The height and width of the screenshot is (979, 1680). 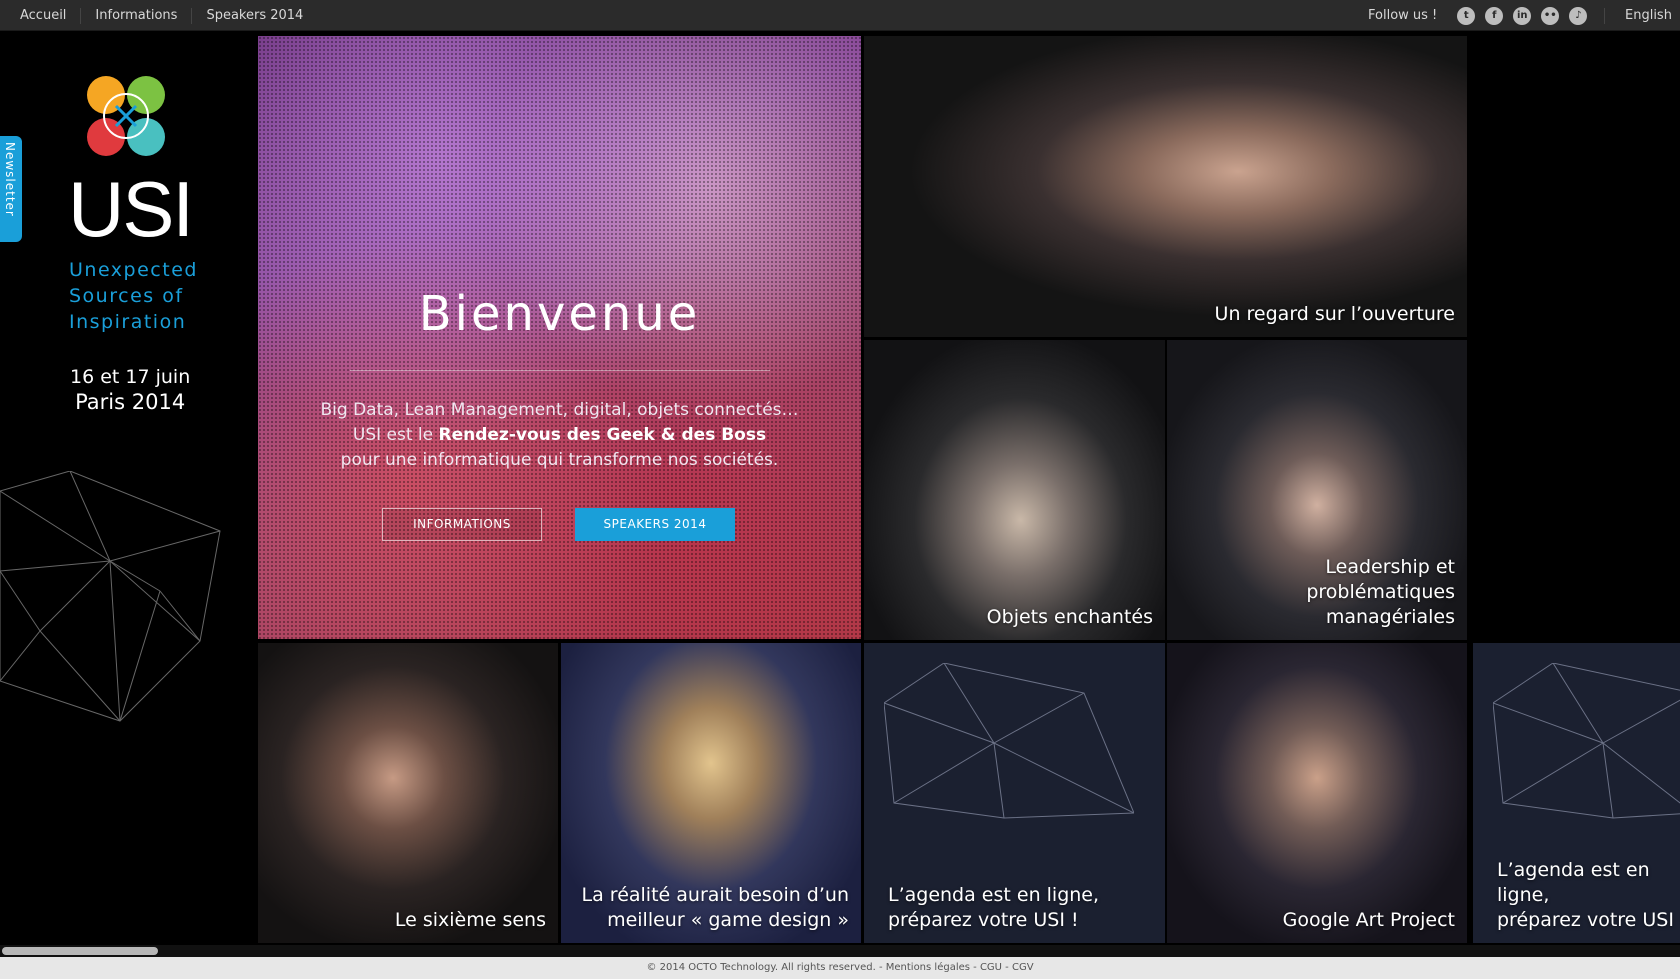 What do you see at coordinates (1317, 793) in the screenshot?
I see `tile-google-art-project: Google Art Project` at bounding box center [1317, 793].